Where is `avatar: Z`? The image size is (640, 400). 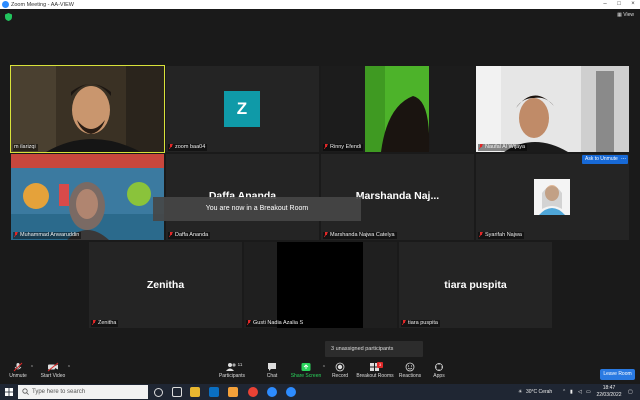 avatar: Z is located at coordinates (242, 109).